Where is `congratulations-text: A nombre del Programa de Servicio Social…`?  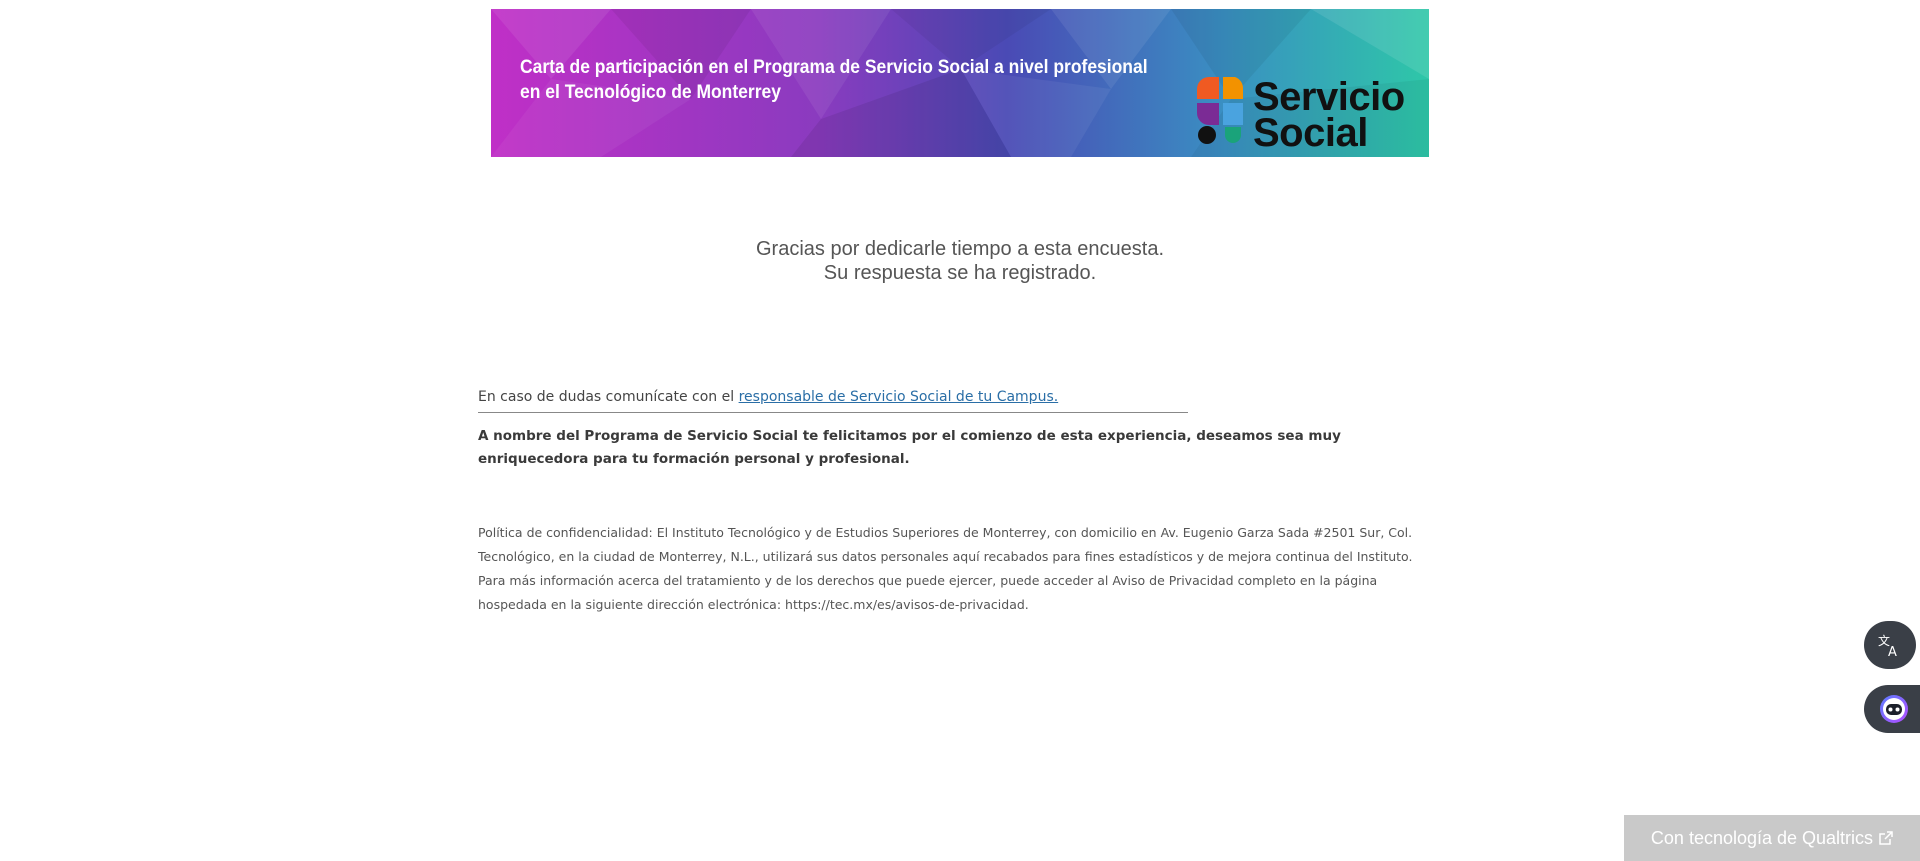
congratulations-text: A nombre del Programa de Servicio Social… is located at coordinates (909, 447).